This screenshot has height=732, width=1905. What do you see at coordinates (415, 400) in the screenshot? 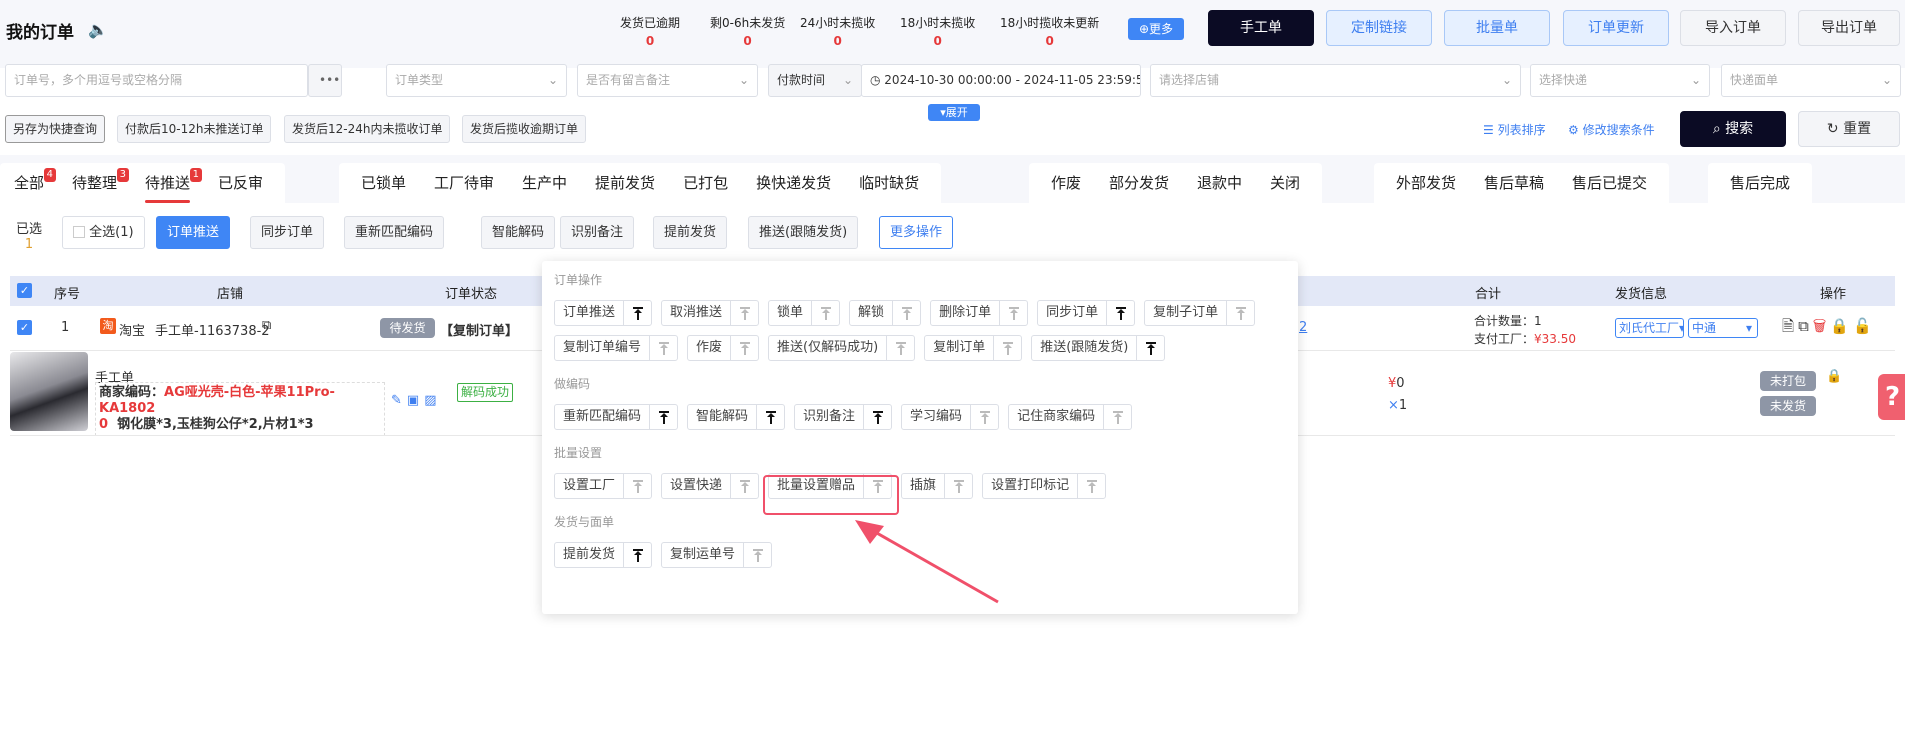
I see `image-icon: ▣` at bounding box center [415, 400].